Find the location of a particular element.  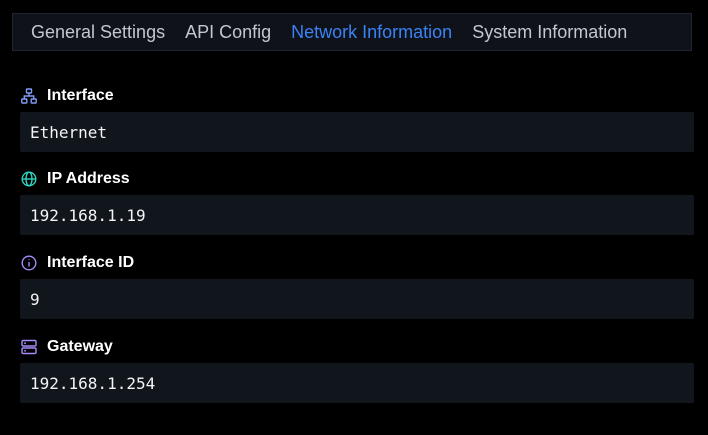

gateway-value: 192.168.1.254 is located at coordinates (357, 383).